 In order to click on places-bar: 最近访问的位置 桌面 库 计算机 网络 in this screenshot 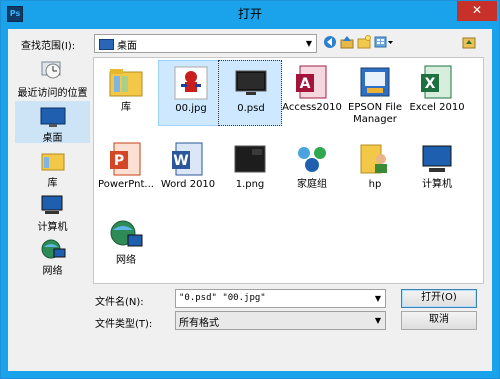, I will do `click(52, 171)`.